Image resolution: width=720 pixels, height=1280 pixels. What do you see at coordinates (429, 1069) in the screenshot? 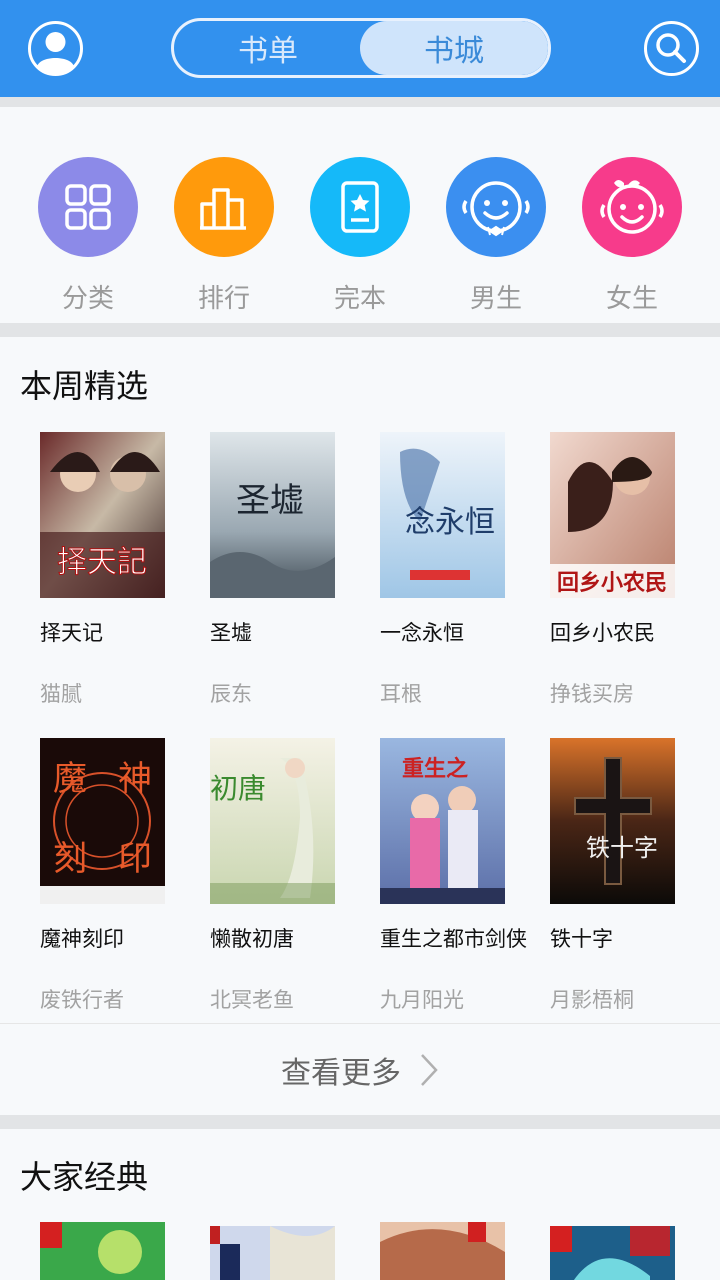
I see `chevron-right-icon` at bounding box center [429, 1069].